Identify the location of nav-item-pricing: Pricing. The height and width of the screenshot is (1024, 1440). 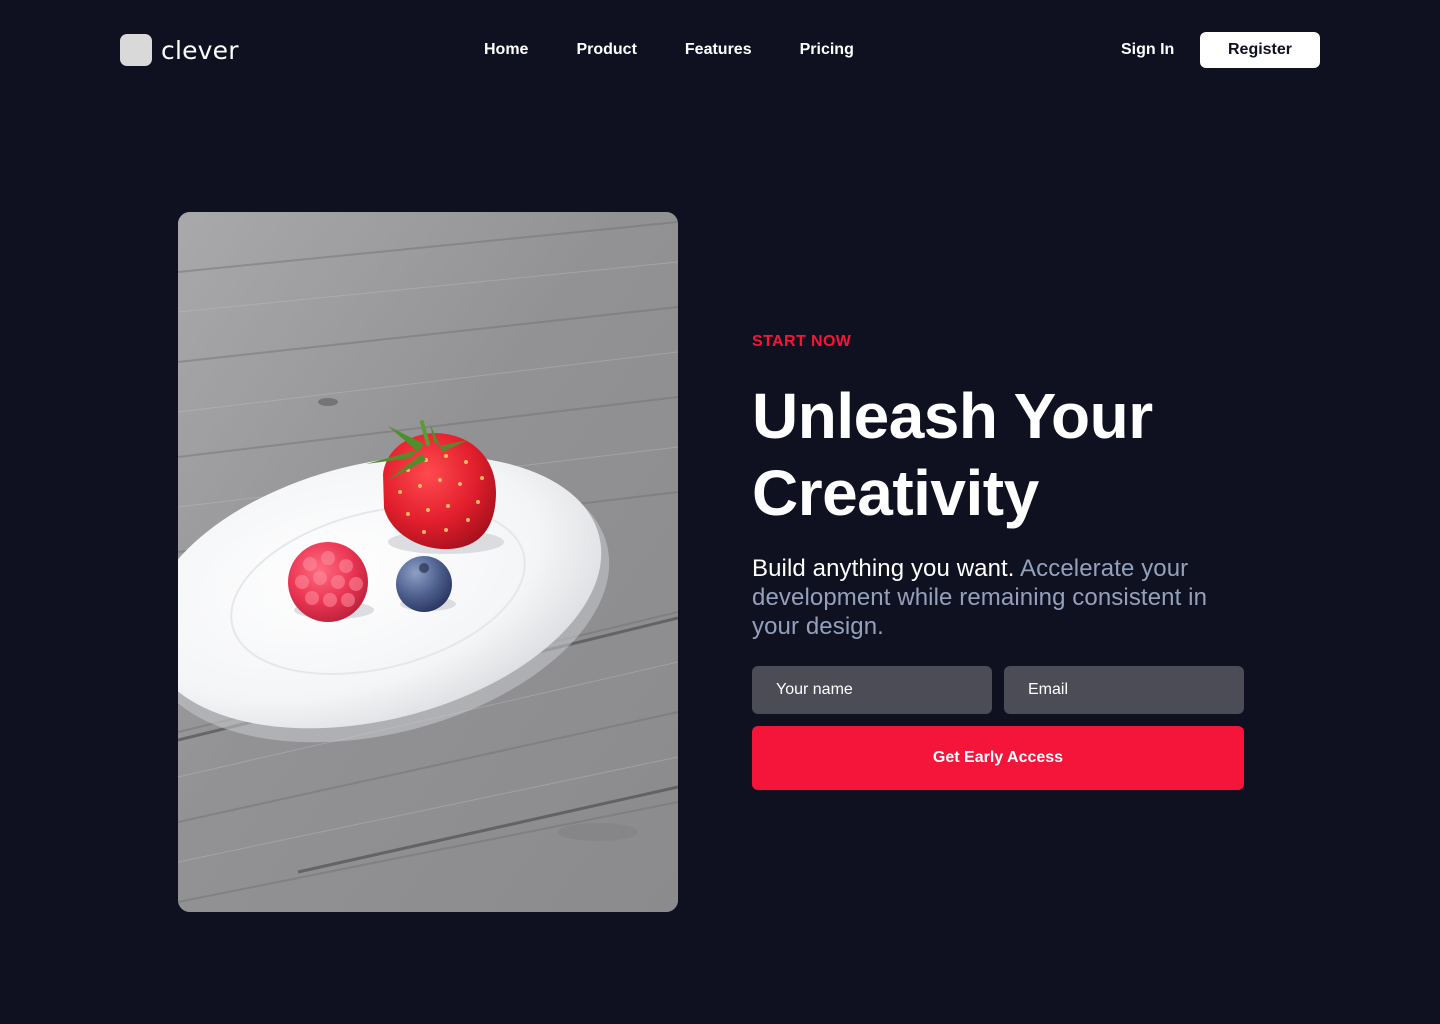
(827, 50).